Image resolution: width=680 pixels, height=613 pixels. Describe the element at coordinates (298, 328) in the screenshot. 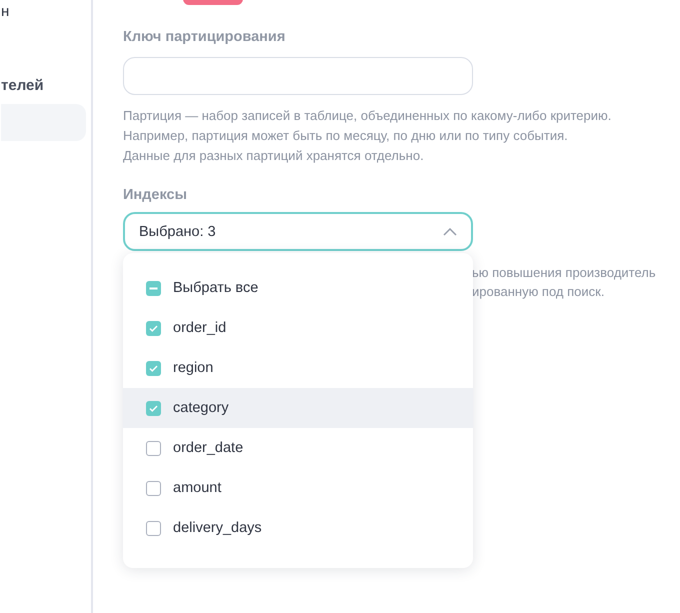

I see `dropdown-option: order_id` at that location.